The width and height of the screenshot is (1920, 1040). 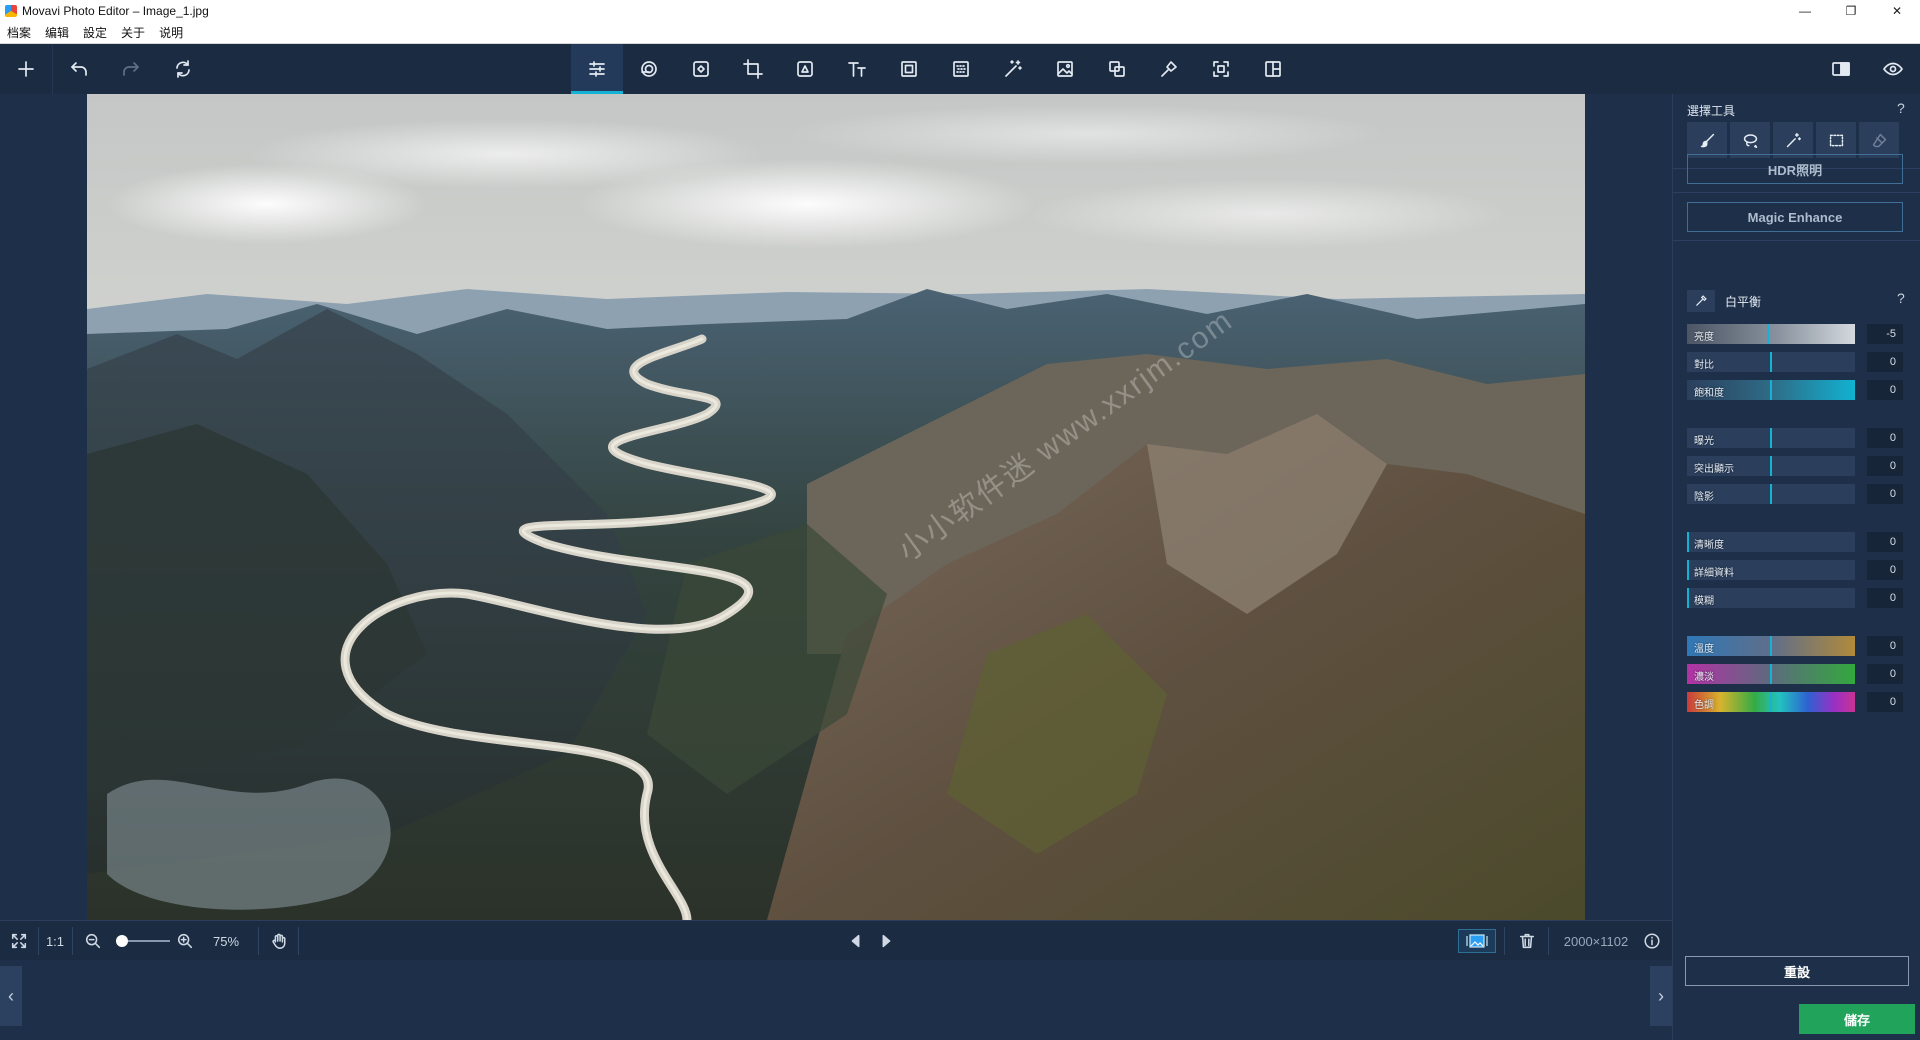 I want to click on magic-wand-tool-button, so click(x=1793, y=140).